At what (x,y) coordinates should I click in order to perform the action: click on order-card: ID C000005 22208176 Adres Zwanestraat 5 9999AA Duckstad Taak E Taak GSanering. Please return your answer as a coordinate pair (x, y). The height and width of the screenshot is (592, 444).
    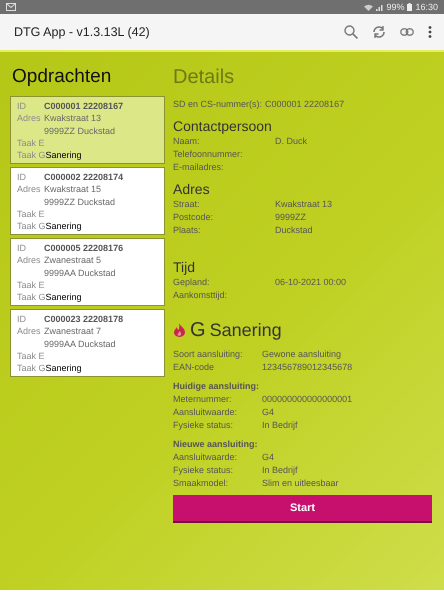
    Looking at the image, I should click on (87, 272).